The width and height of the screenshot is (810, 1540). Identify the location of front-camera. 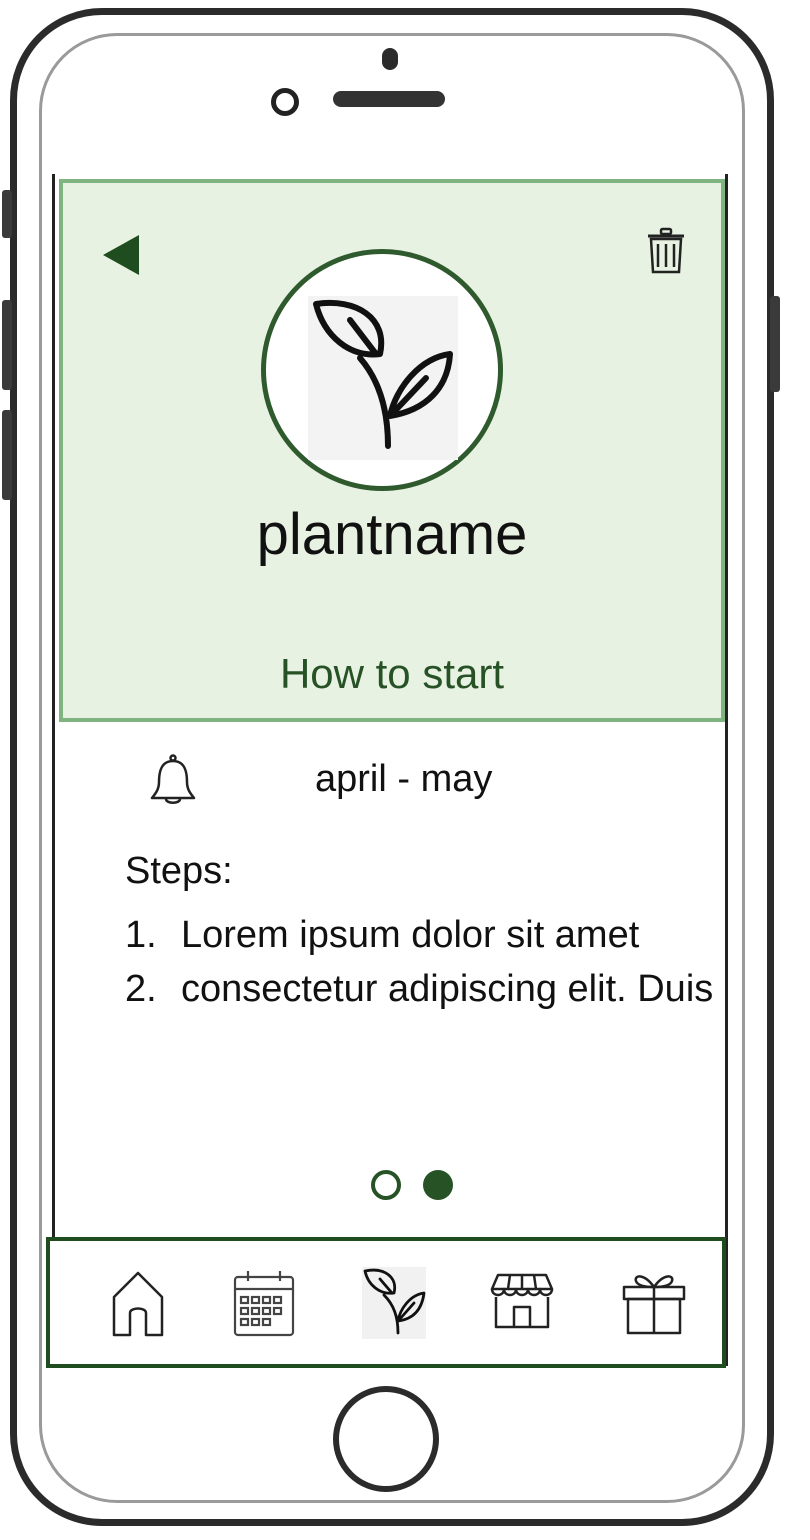
(285, 102).